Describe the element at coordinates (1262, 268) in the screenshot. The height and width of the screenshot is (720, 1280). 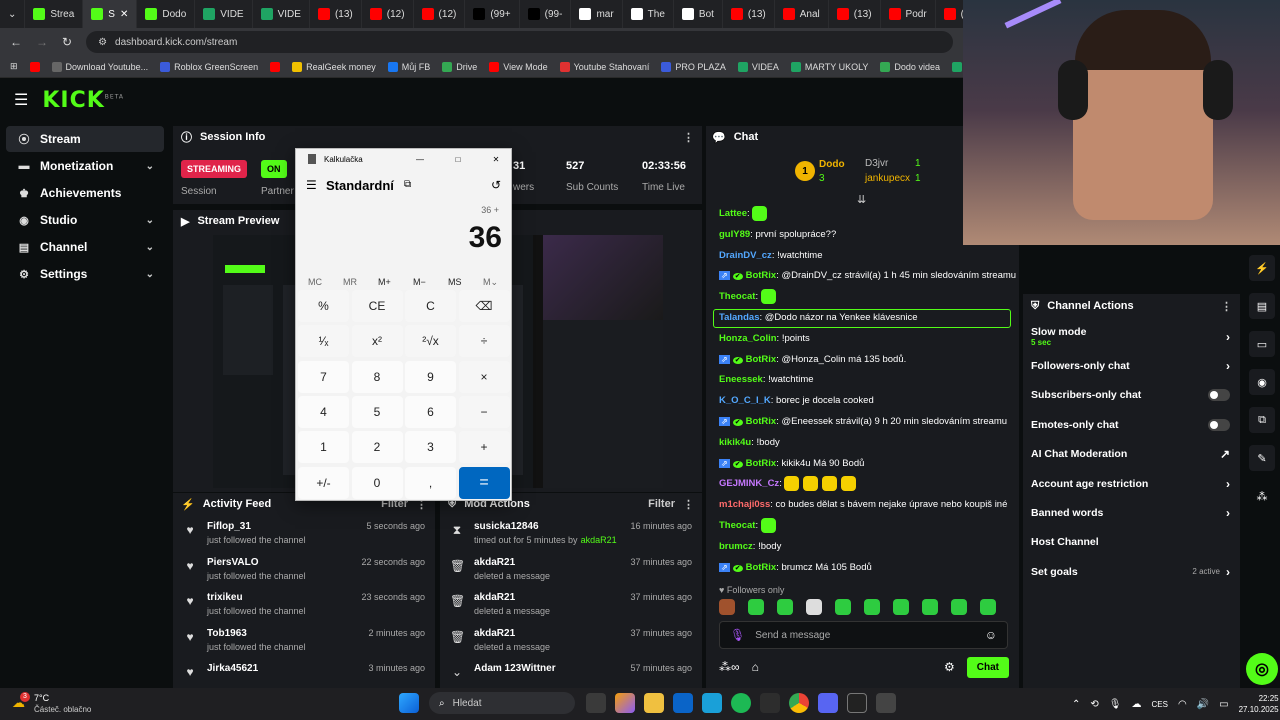
I see `rail-bolt-icon: ⚡` at that location.